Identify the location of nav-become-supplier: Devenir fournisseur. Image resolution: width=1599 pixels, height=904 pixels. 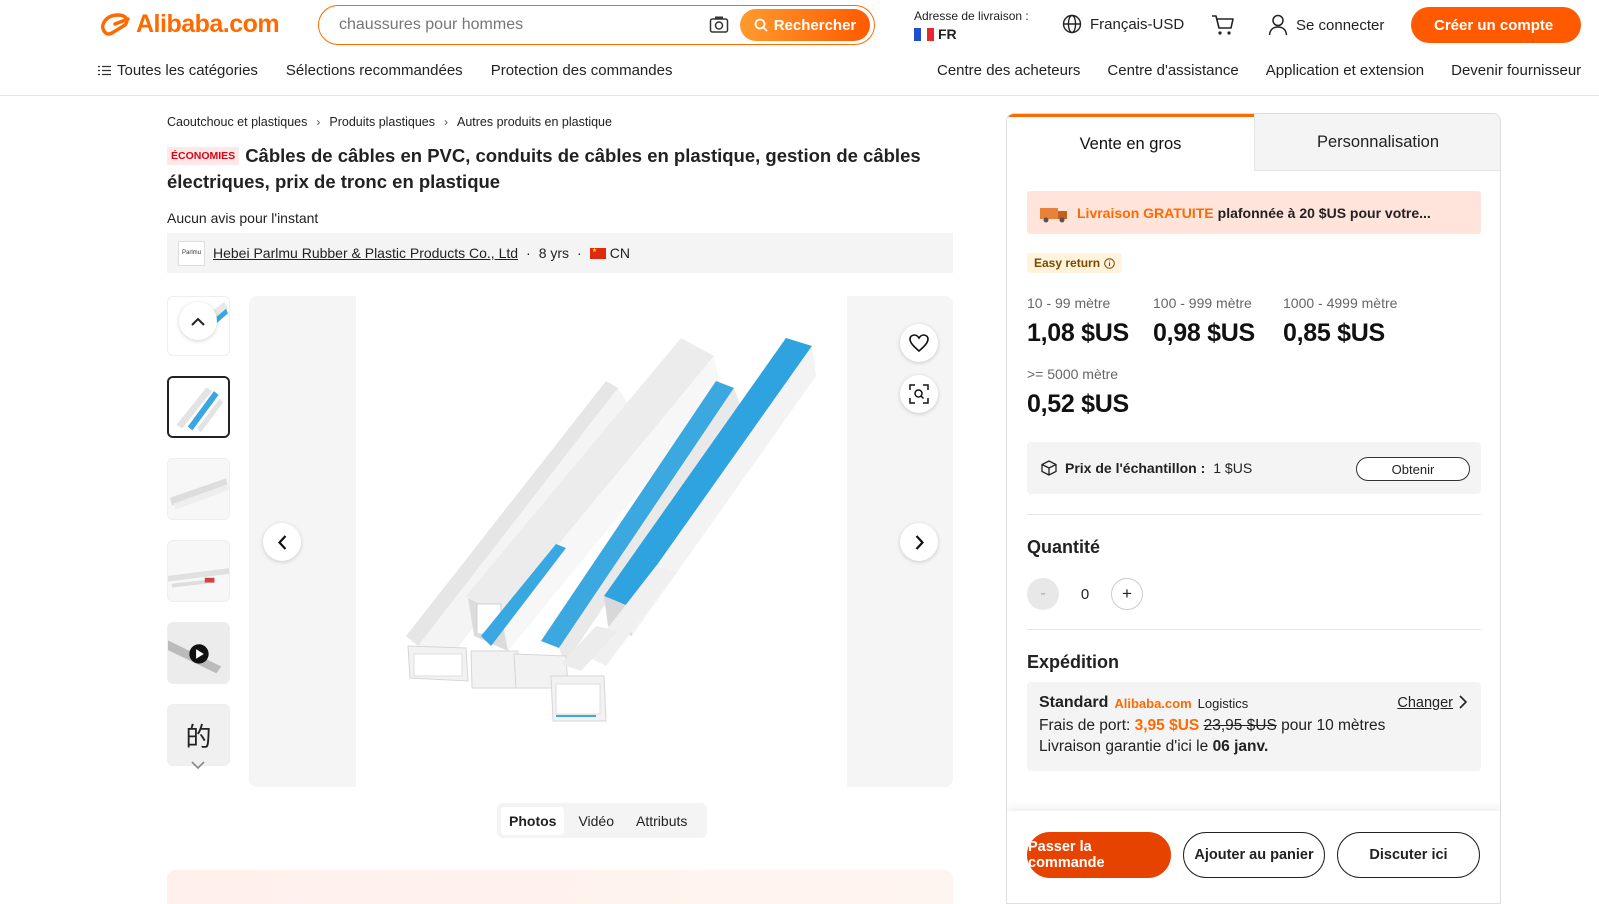
(1516, 70).